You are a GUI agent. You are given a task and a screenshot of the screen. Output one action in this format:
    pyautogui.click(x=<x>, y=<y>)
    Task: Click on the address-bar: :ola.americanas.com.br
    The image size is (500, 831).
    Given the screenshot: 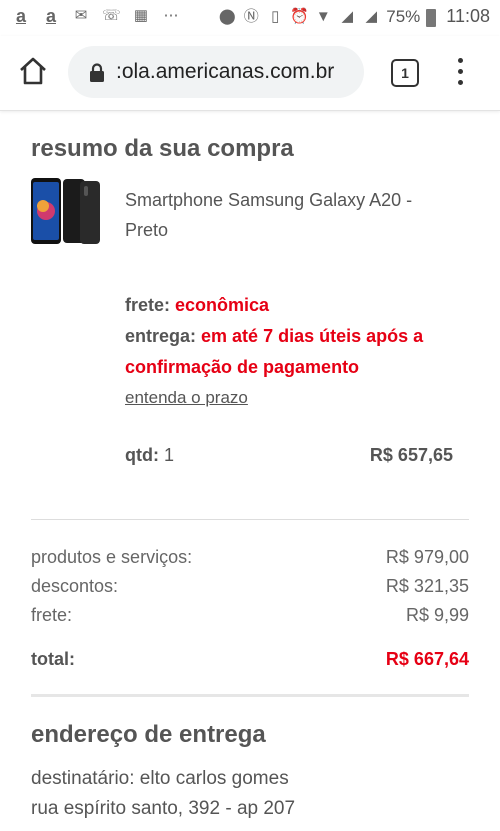 What is the action you would take?
    pyautogui.click(x=216, y=72)
    